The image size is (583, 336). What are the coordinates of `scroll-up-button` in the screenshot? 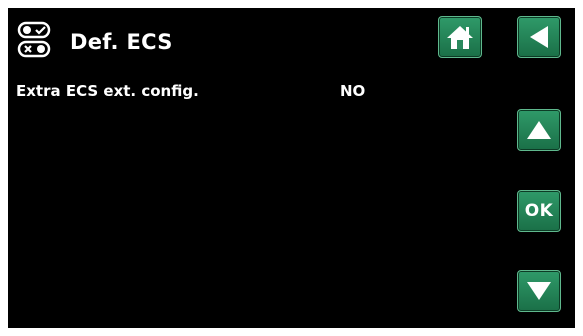 It's located at (539, 130).